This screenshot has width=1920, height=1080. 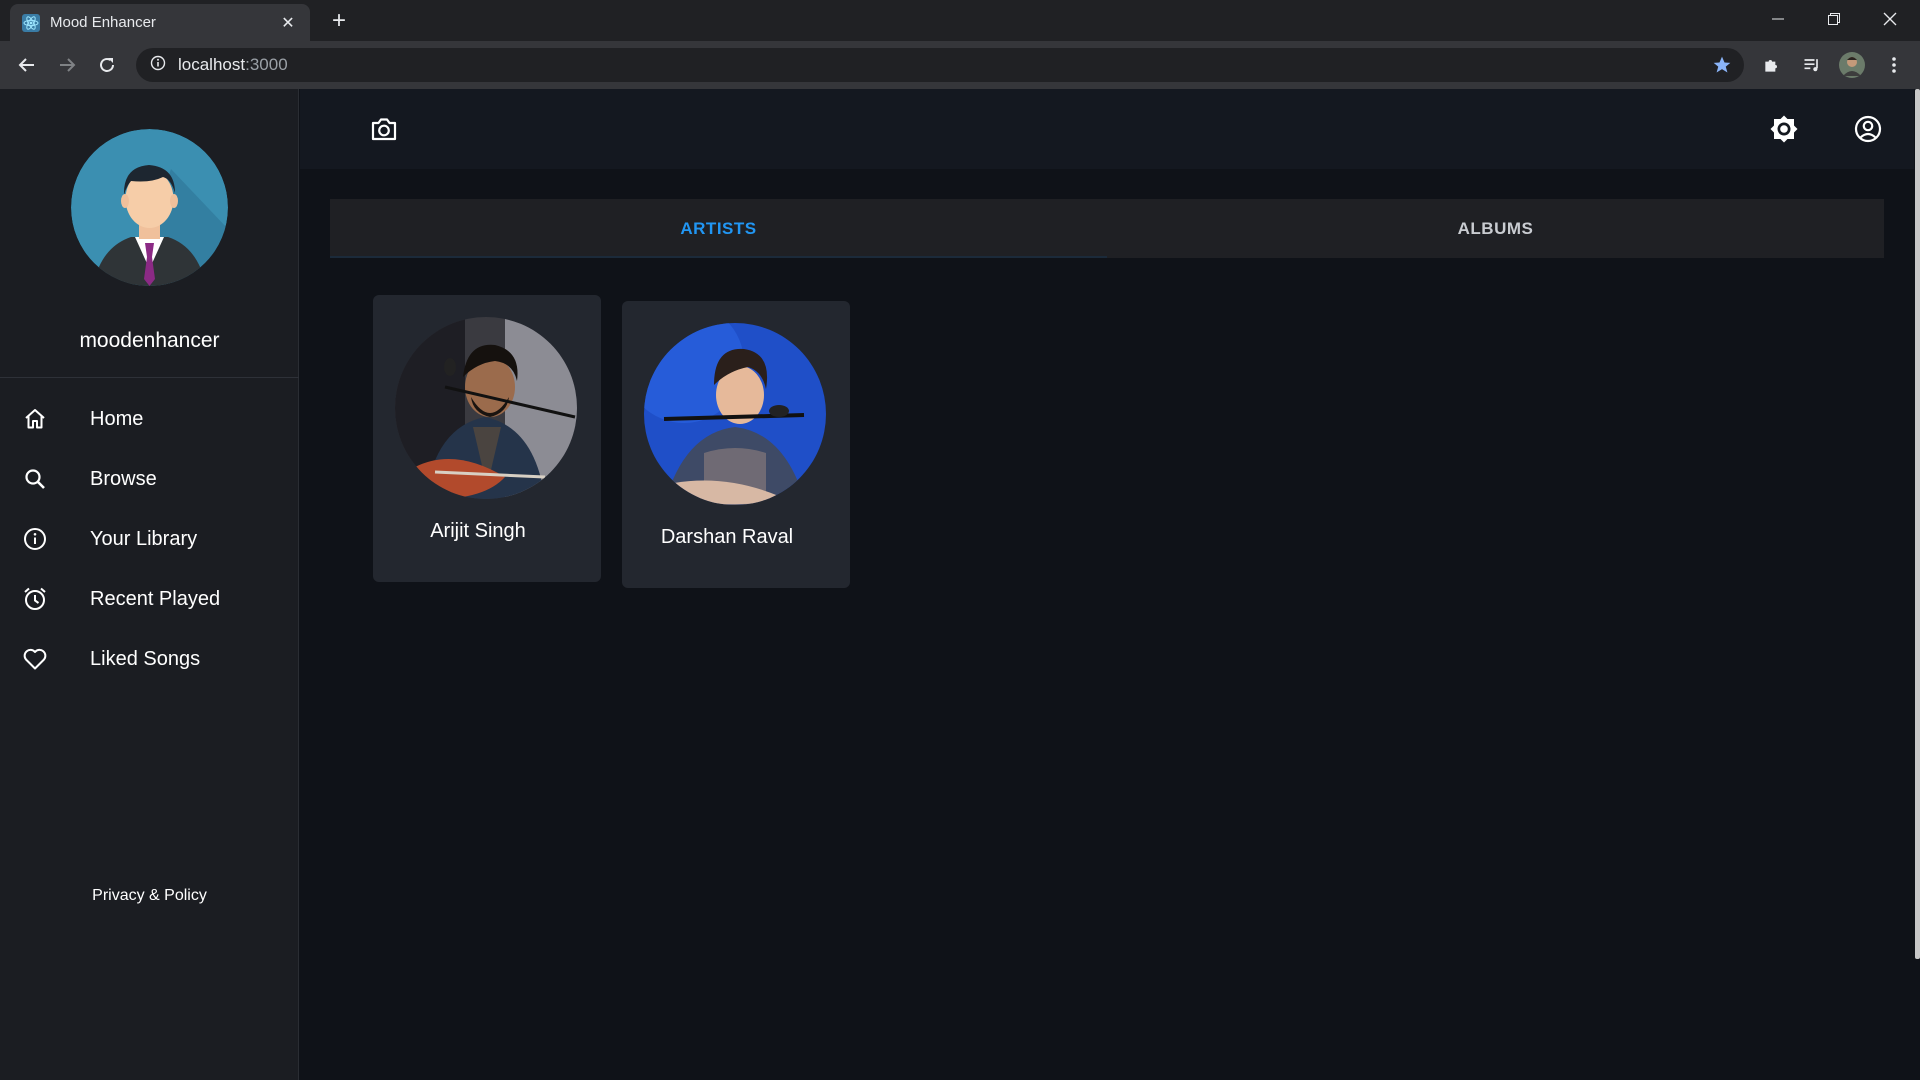 I want to click on camera-icon, so click(x=384, y=129).